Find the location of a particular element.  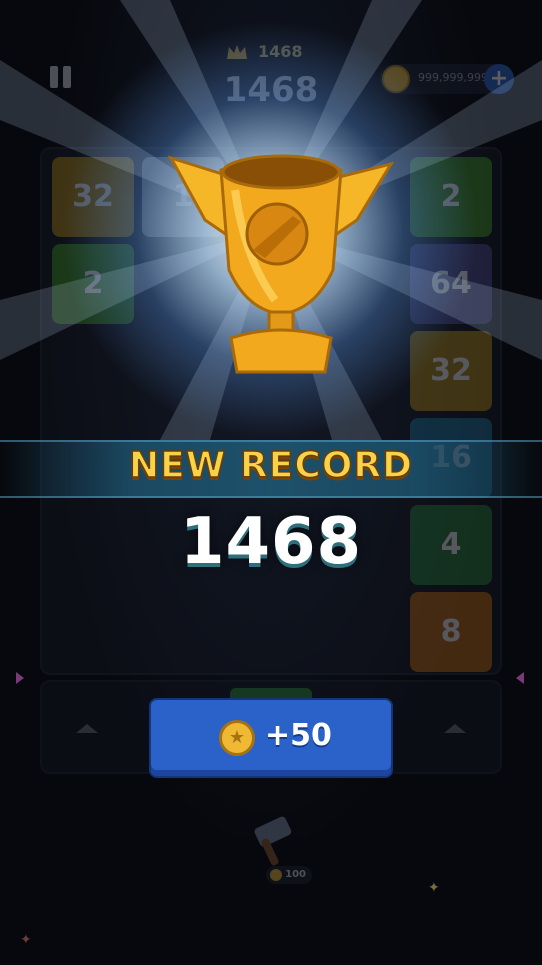

claim-reward-button: +50 is located at coordinates (271, 738).